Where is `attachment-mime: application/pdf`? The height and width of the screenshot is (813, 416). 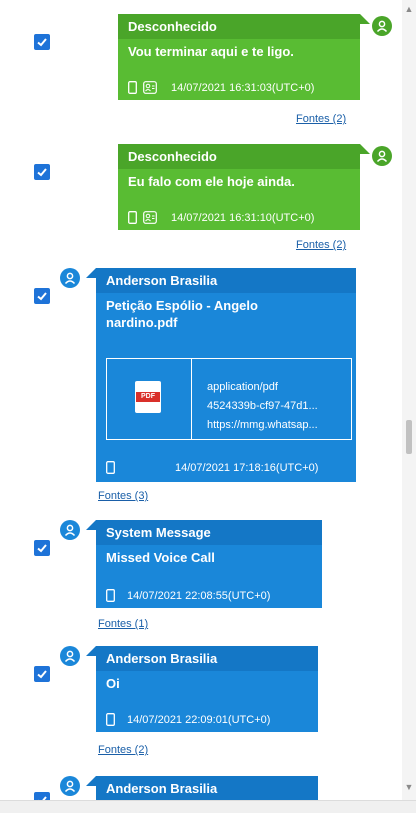
attachment-mime: application/pdf is located at coordinates (242, 387).